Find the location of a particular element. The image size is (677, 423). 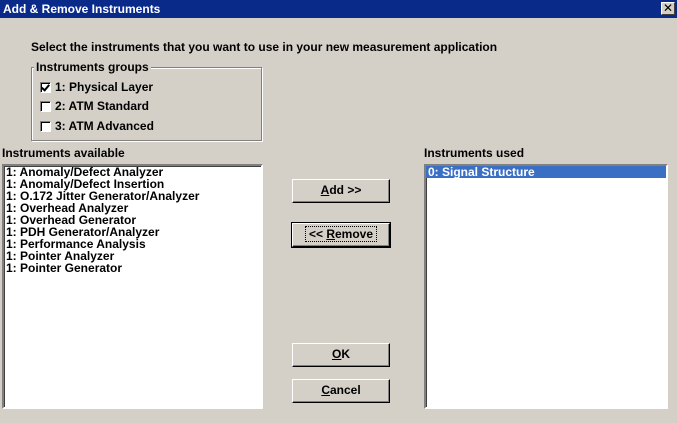

cancel-button: Cancel is located at coordinates (341, 391).